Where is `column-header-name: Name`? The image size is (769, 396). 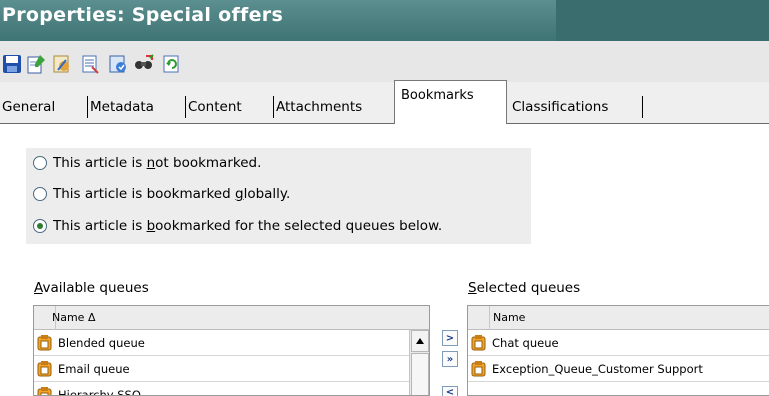
column-header-name: Name is located at coordinates (509, 317).